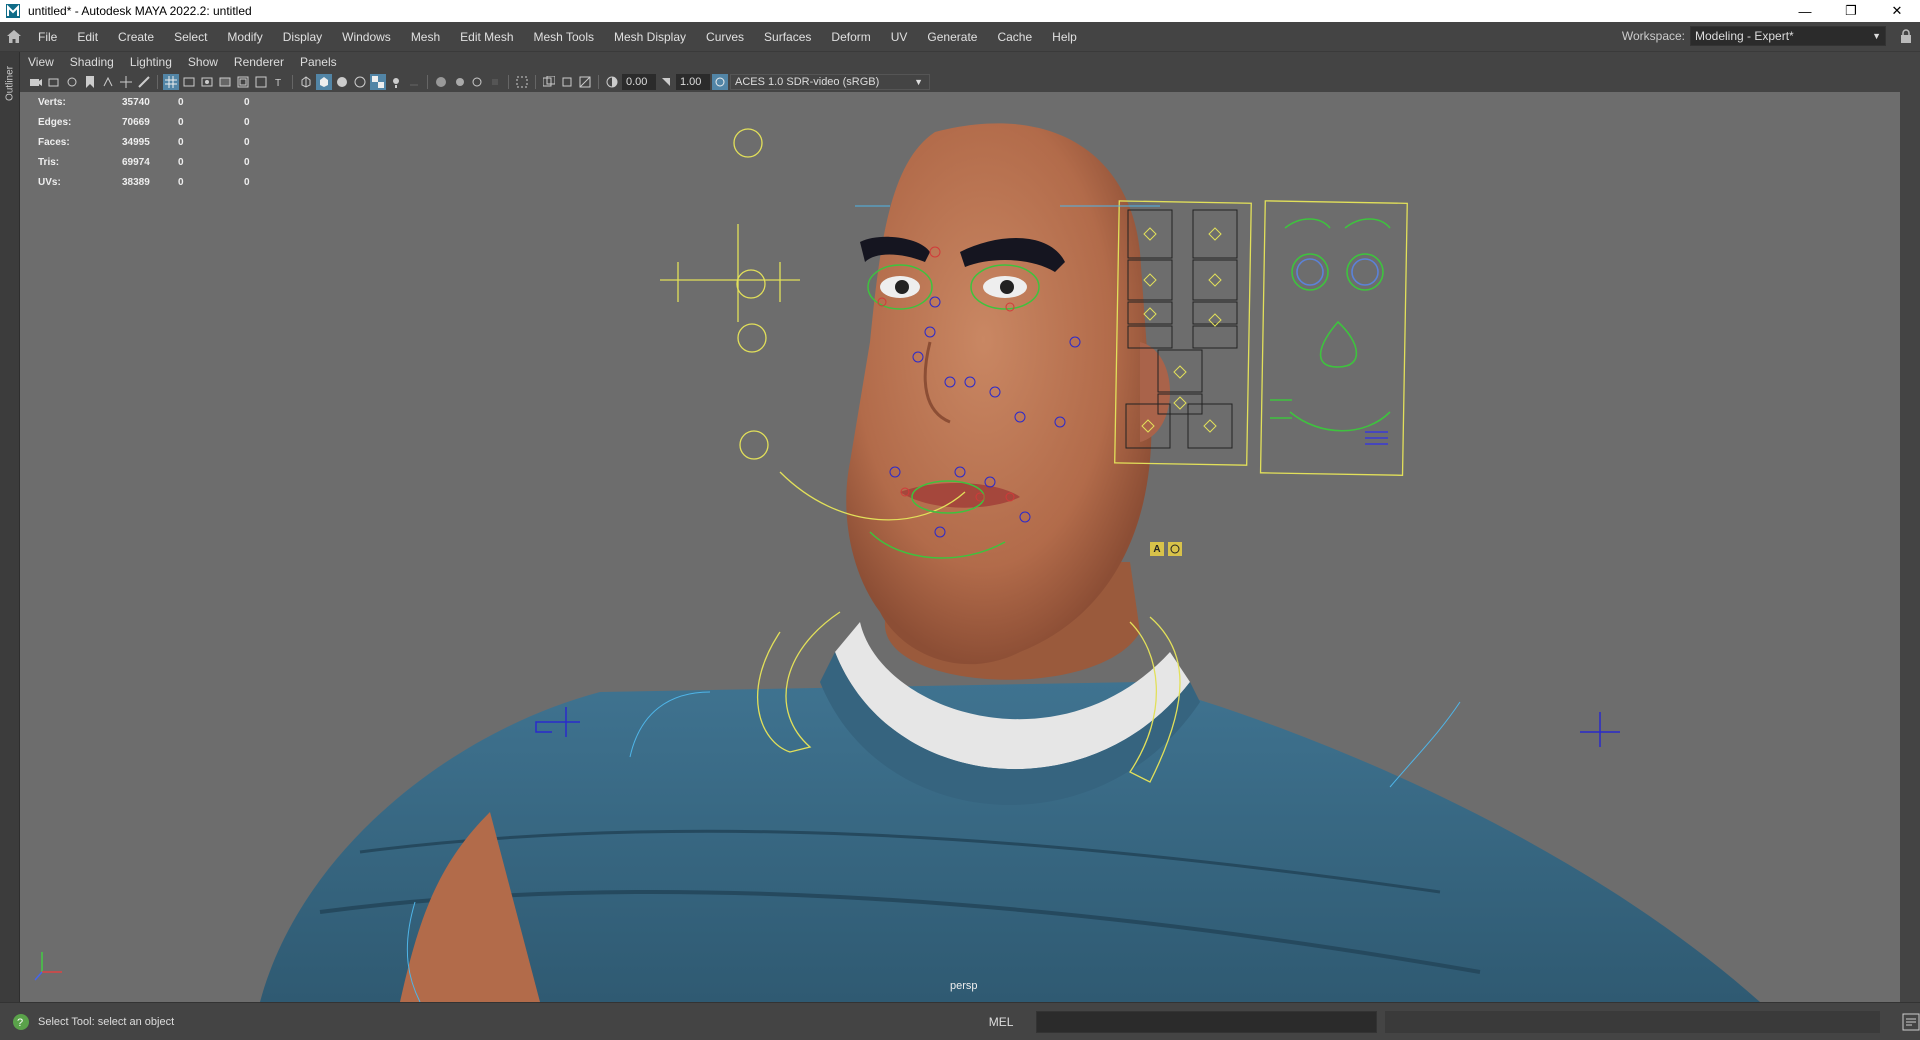 This screenshot has height=1040, width=1920. I want to click on grease-pencil-icon, so click(144, 82).